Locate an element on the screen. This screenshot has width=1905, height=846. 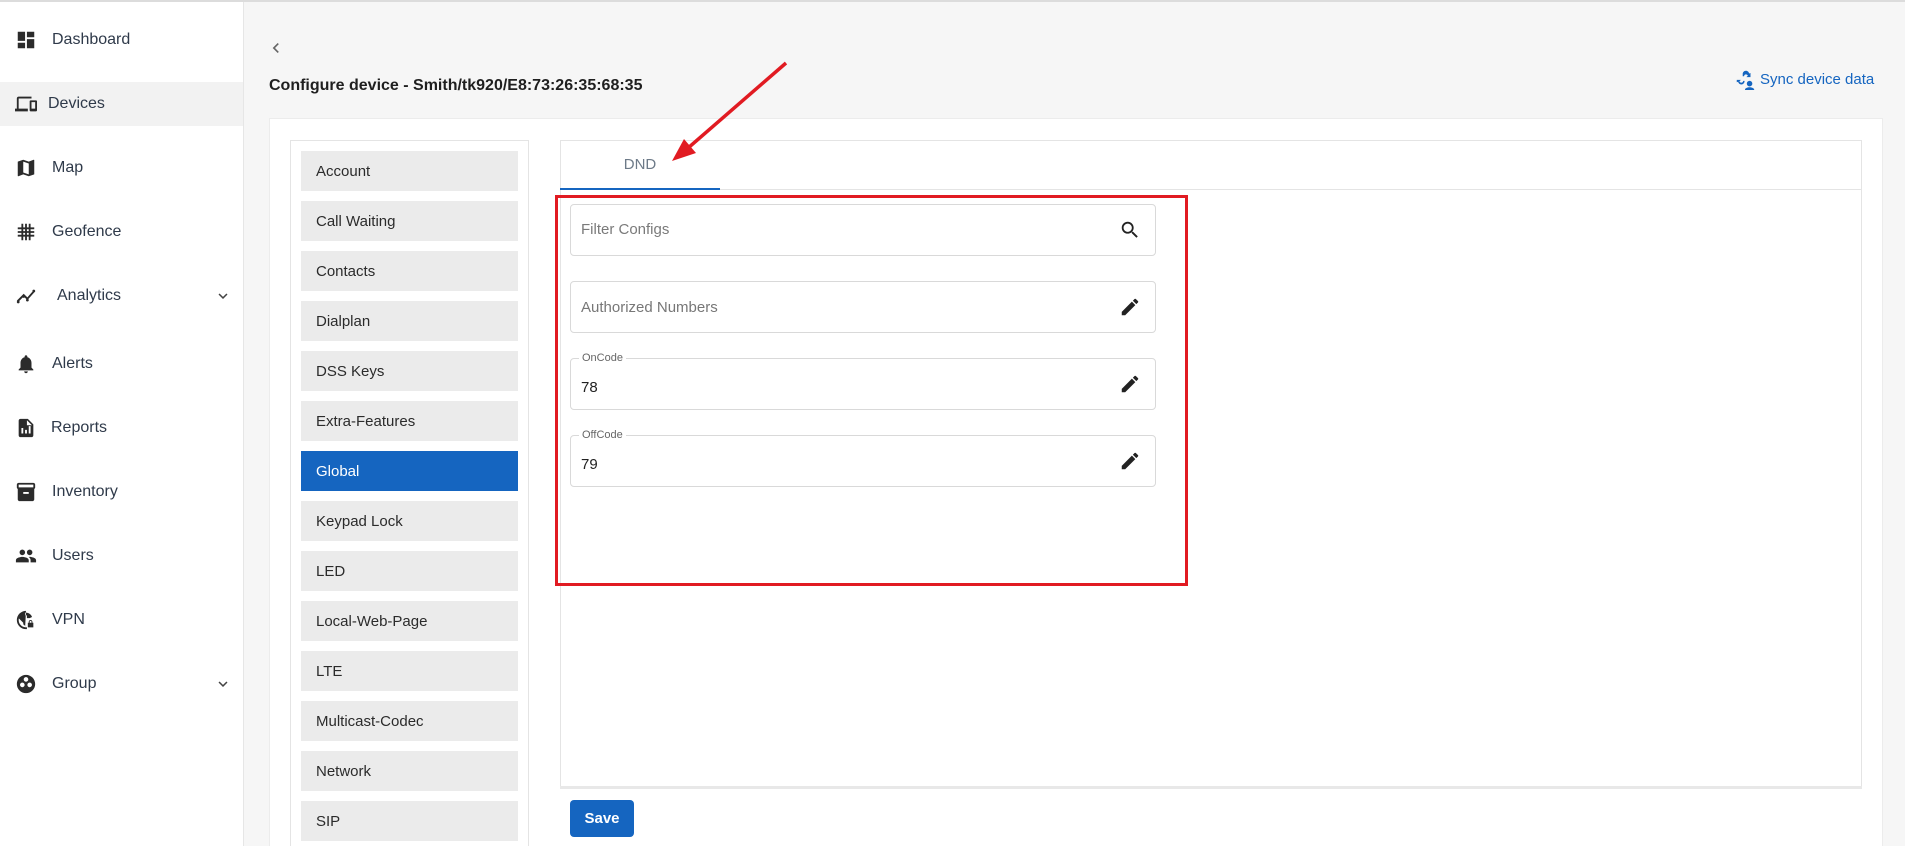
sidebar-item-label: Map is located at coordinates (68, 167).